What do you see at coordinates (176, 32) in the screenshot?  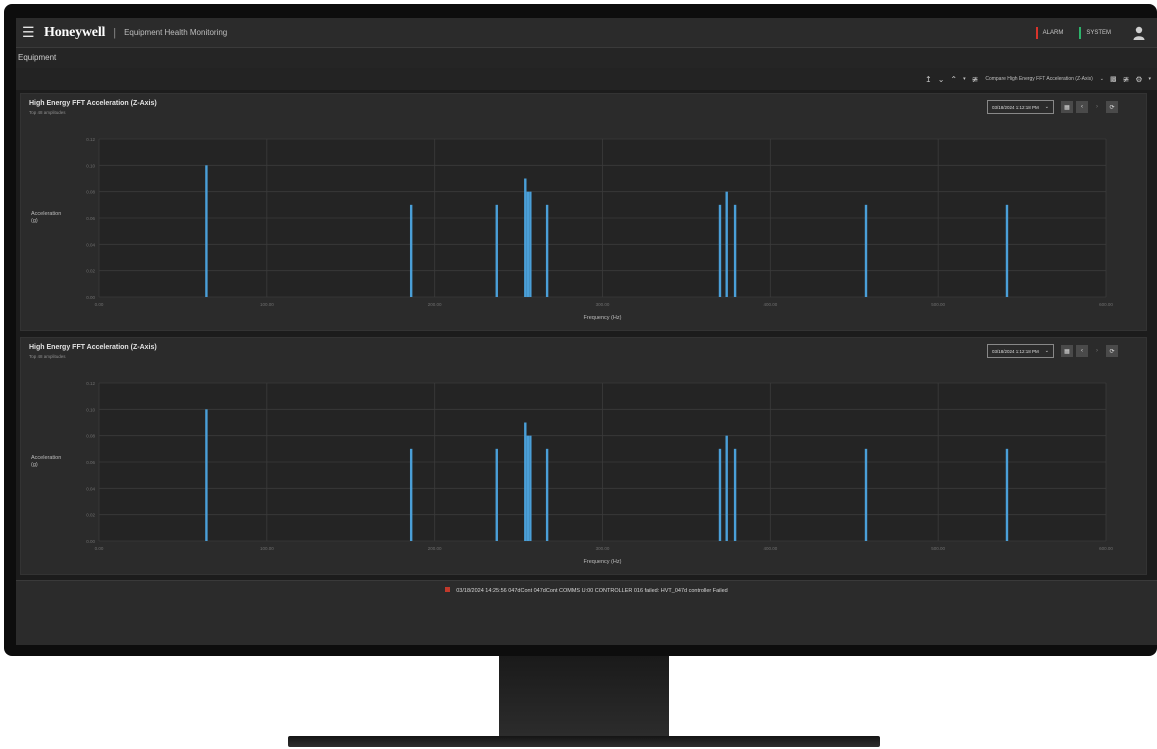 I see `app-title: Equipment Health Monitoring` at bounding box center [176, 32].